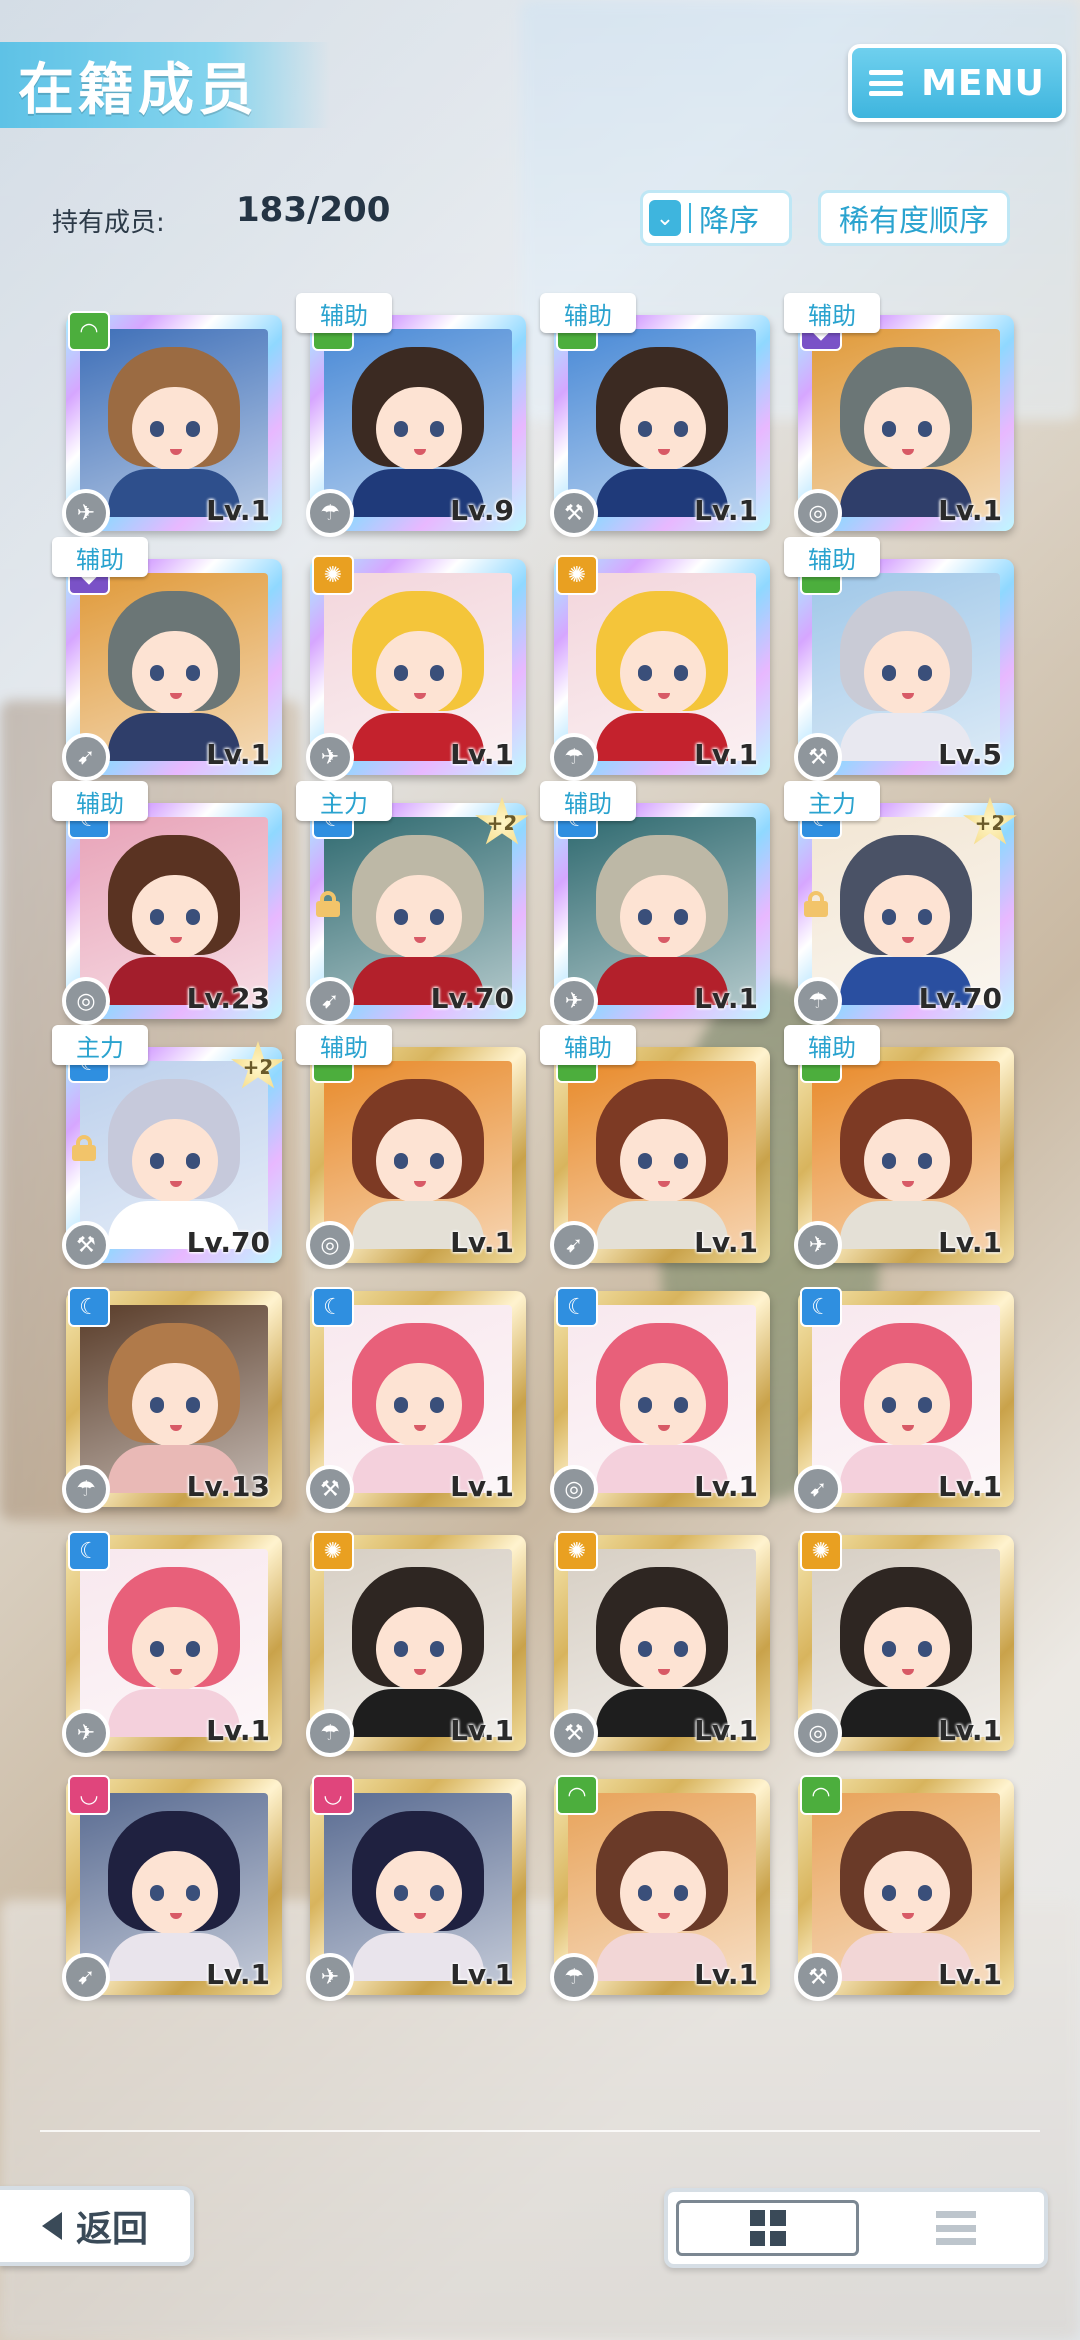 The width and height of the screenshot is (1080, 2340). What do you see at coordinates (416, 1400) in the screenshot?
I see `member-card: ☾ ⚒ Lv.1` at bounding box center [416, 1400].